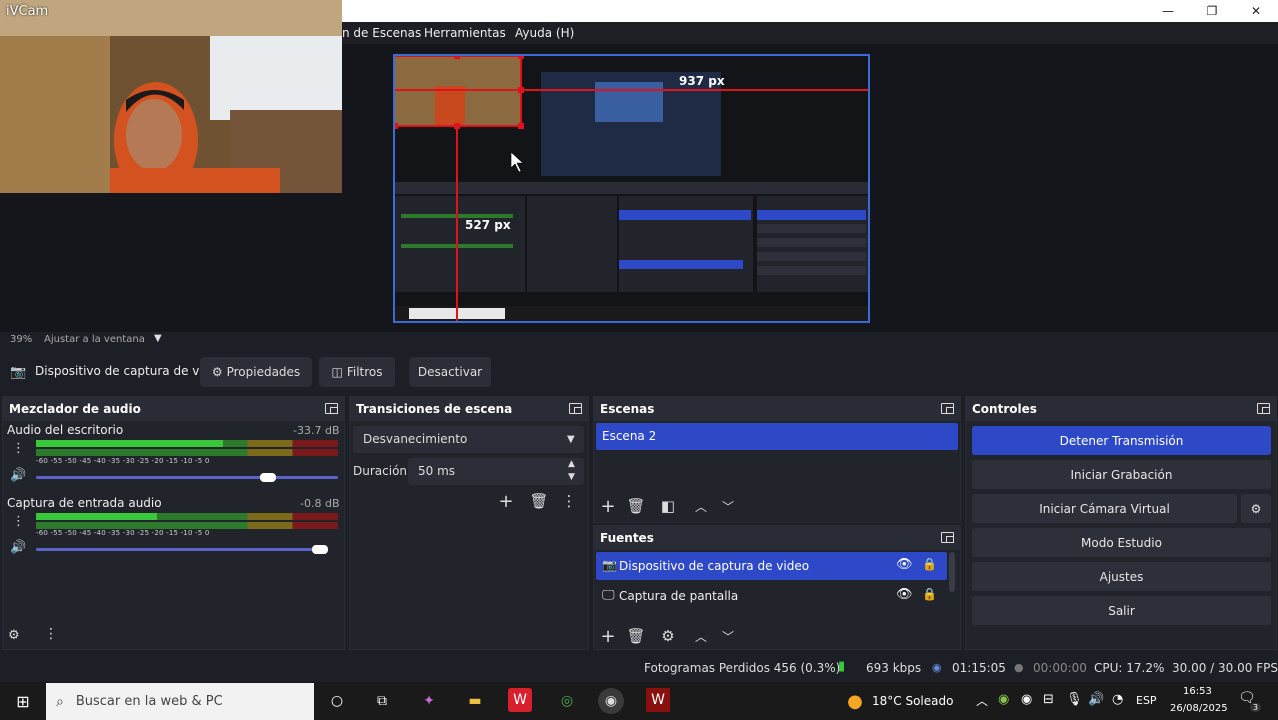 The image size is (1278, 720). Describe the element at coordinates (158, 338) in the screenshot. I see `chevron-down-icon: ▼` at that location.